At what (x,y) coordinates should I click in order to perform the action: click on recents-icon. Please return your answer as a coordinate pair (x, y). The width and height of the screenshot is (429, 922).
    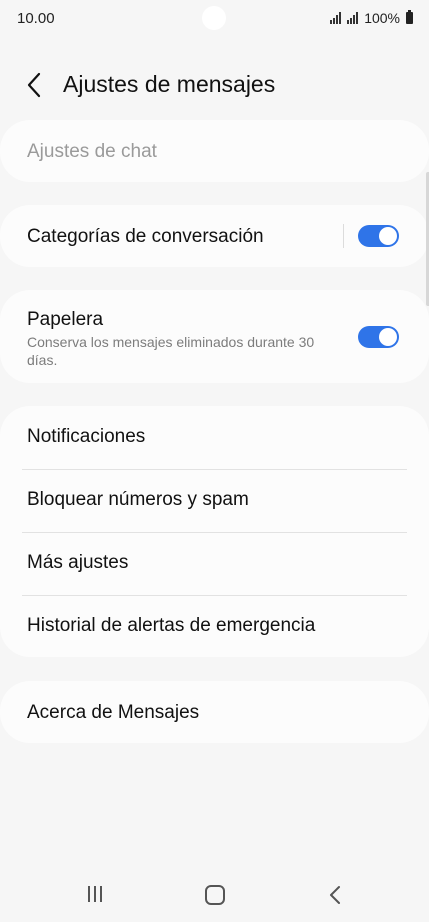
    Looking at the image, I should click on (95, 894).